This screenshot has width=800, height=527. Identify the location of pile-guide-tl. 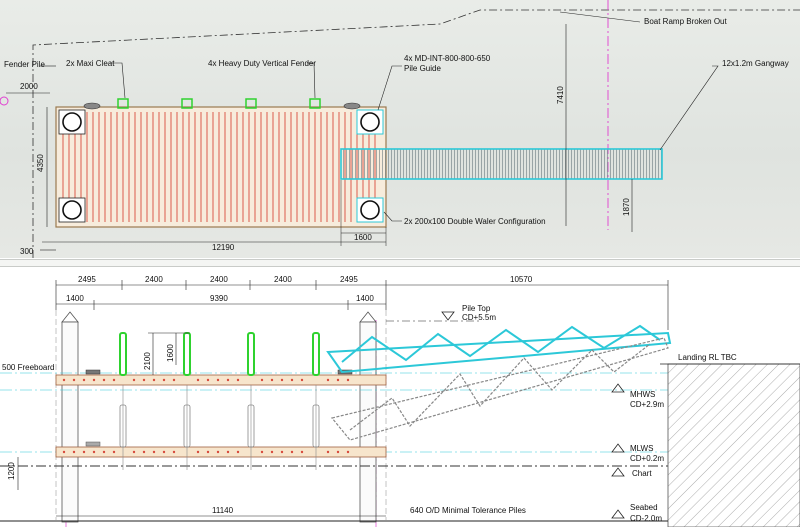
(72, 122).